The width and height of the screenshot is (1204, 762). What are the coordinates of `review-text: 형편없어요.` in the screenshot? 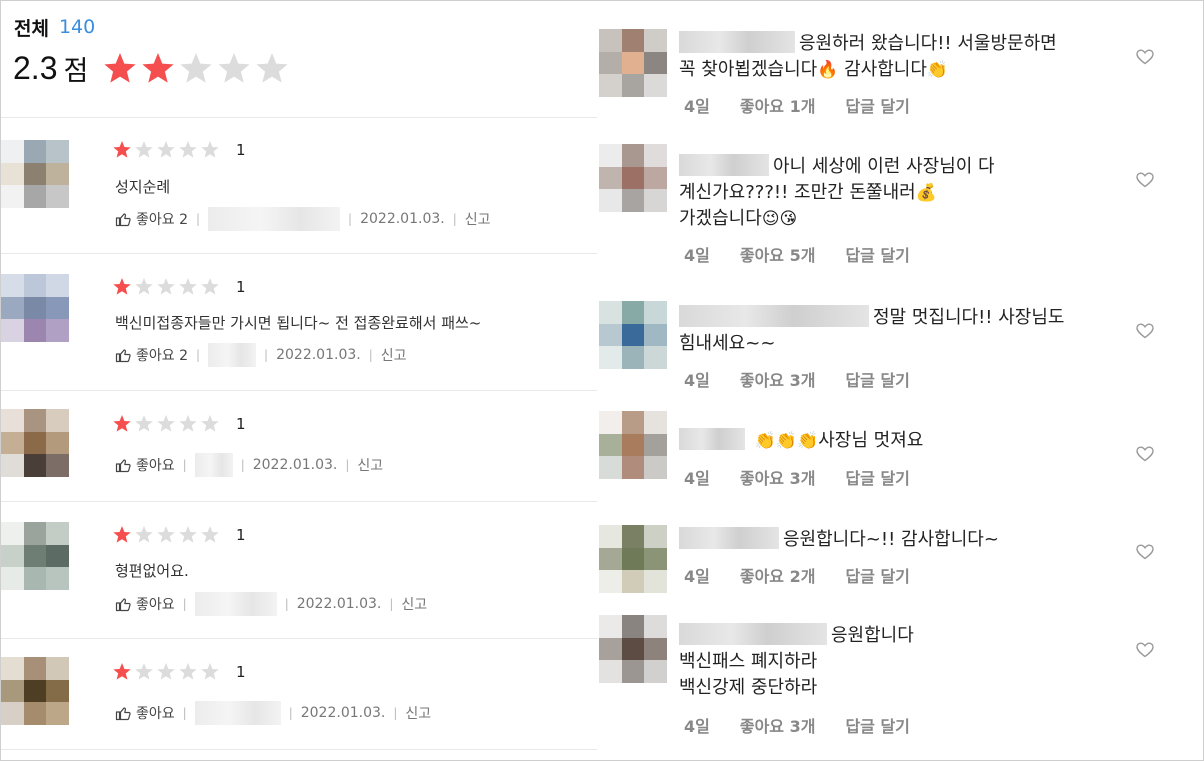 It's located at (152, 571).